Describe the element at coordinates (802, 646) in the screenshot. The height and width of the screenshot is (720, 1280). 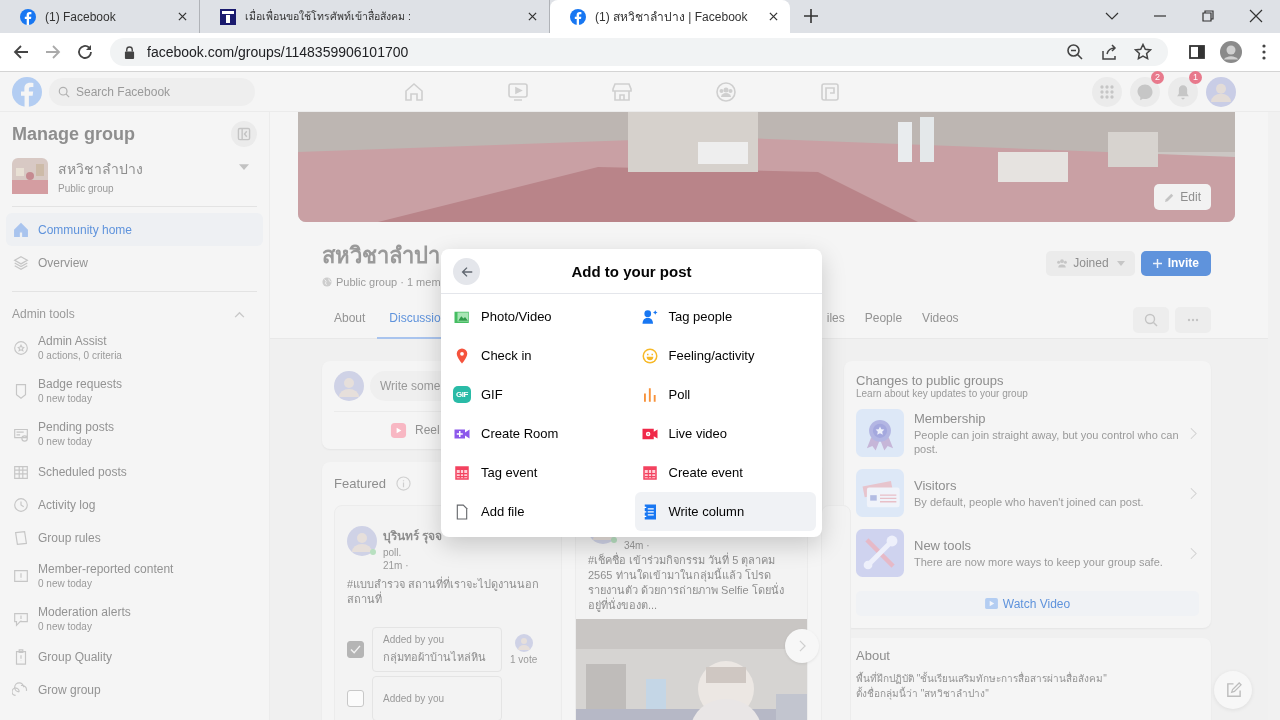
I see `next-button` at that location.